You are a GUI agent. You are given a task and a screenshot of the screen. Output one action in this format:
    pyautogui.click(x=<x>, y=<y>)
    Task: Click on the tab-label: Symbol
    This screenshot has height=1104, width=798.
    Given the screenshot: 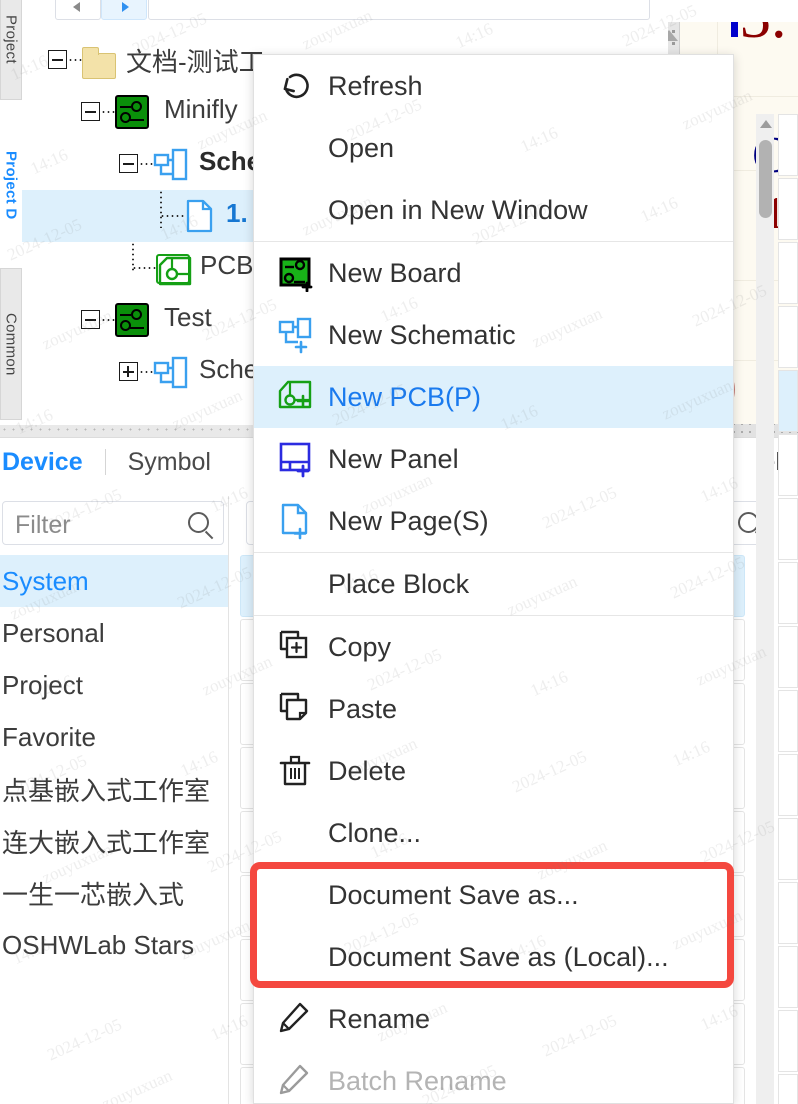 What is the action you would take?
    pyautogui.click(x=169, y=461)
    